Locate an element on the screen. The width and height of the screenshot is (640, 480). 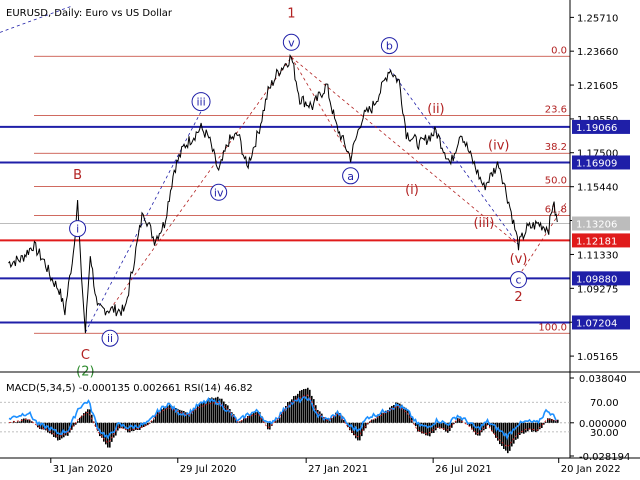
wave-label: ii is located at coordinates (110, 338).